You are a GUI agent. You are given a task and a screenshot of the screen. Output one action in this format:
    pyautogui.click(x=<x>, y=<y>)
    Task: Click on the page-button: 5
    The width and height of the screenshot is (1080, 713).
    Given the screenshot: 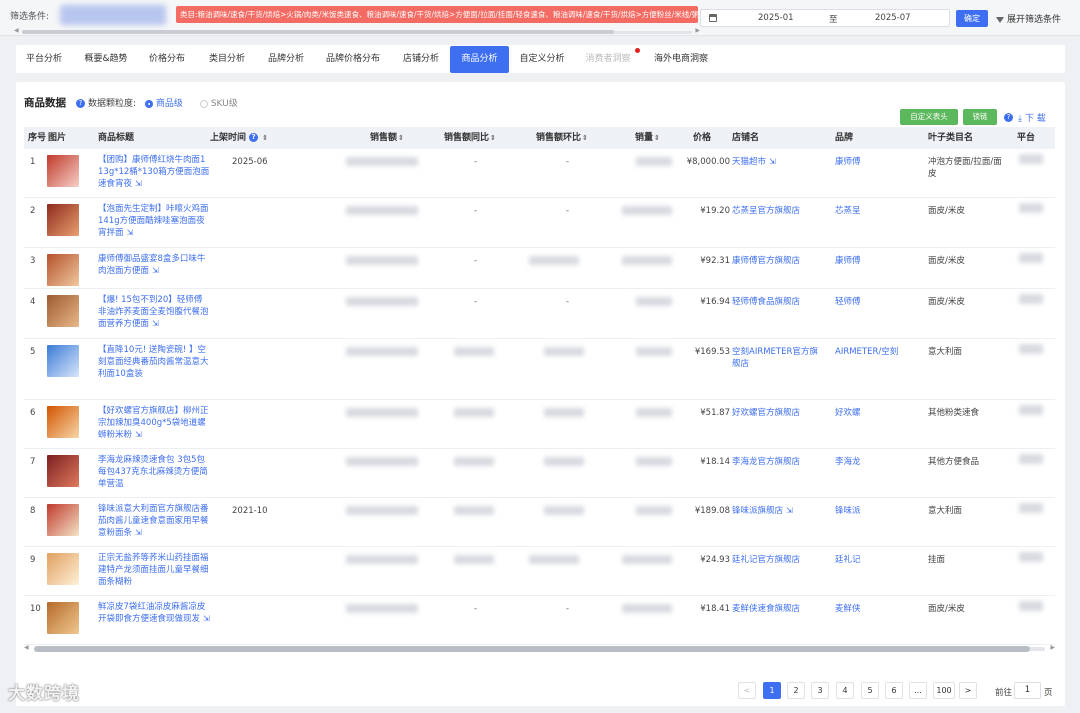 What is the action you would take?
    pyautogui.click(x=870, y=690)
    